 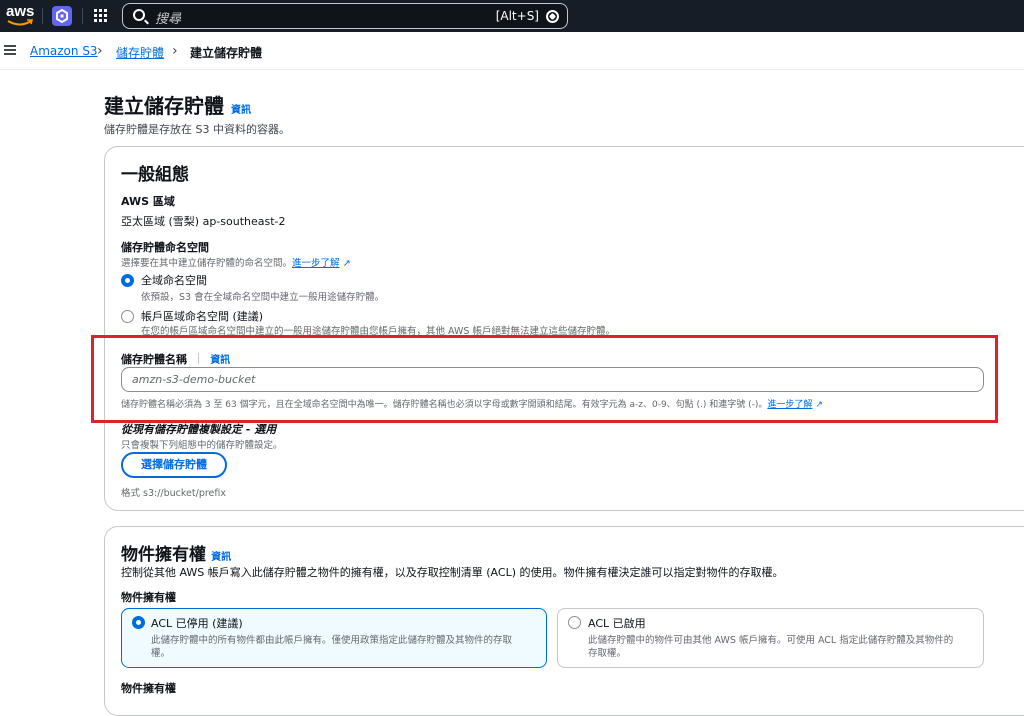 I want to click on radio-account-namespace-label: 帳戶區域命名空間 (建議), so click(x=202, y=316).